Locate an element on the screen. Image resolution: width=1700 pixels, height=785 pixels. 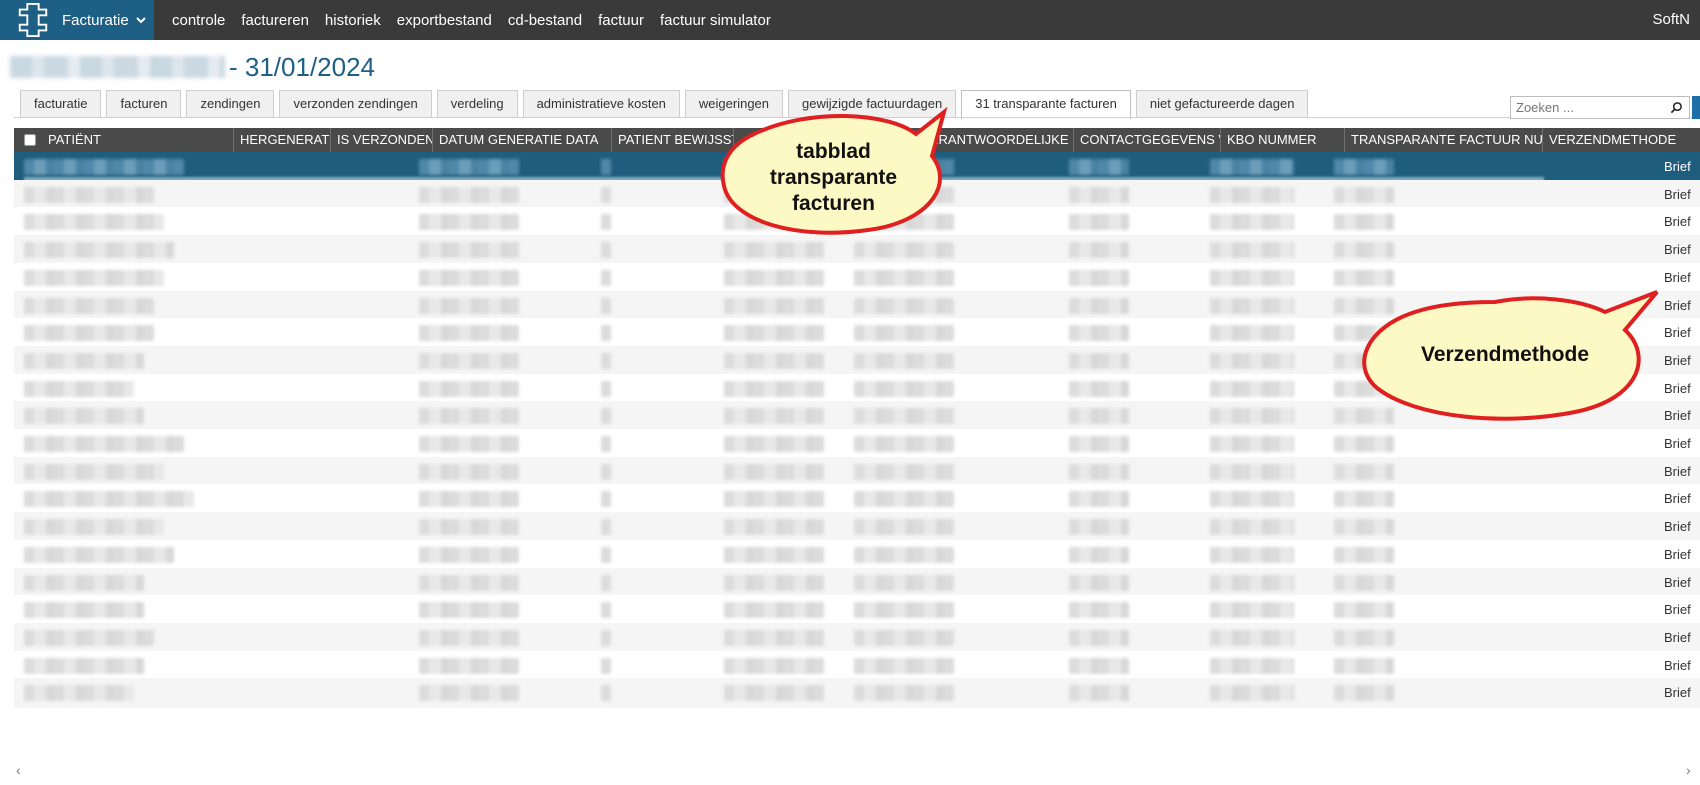
page-title: - 31/01/2024 is located at coordinates (302, 66).